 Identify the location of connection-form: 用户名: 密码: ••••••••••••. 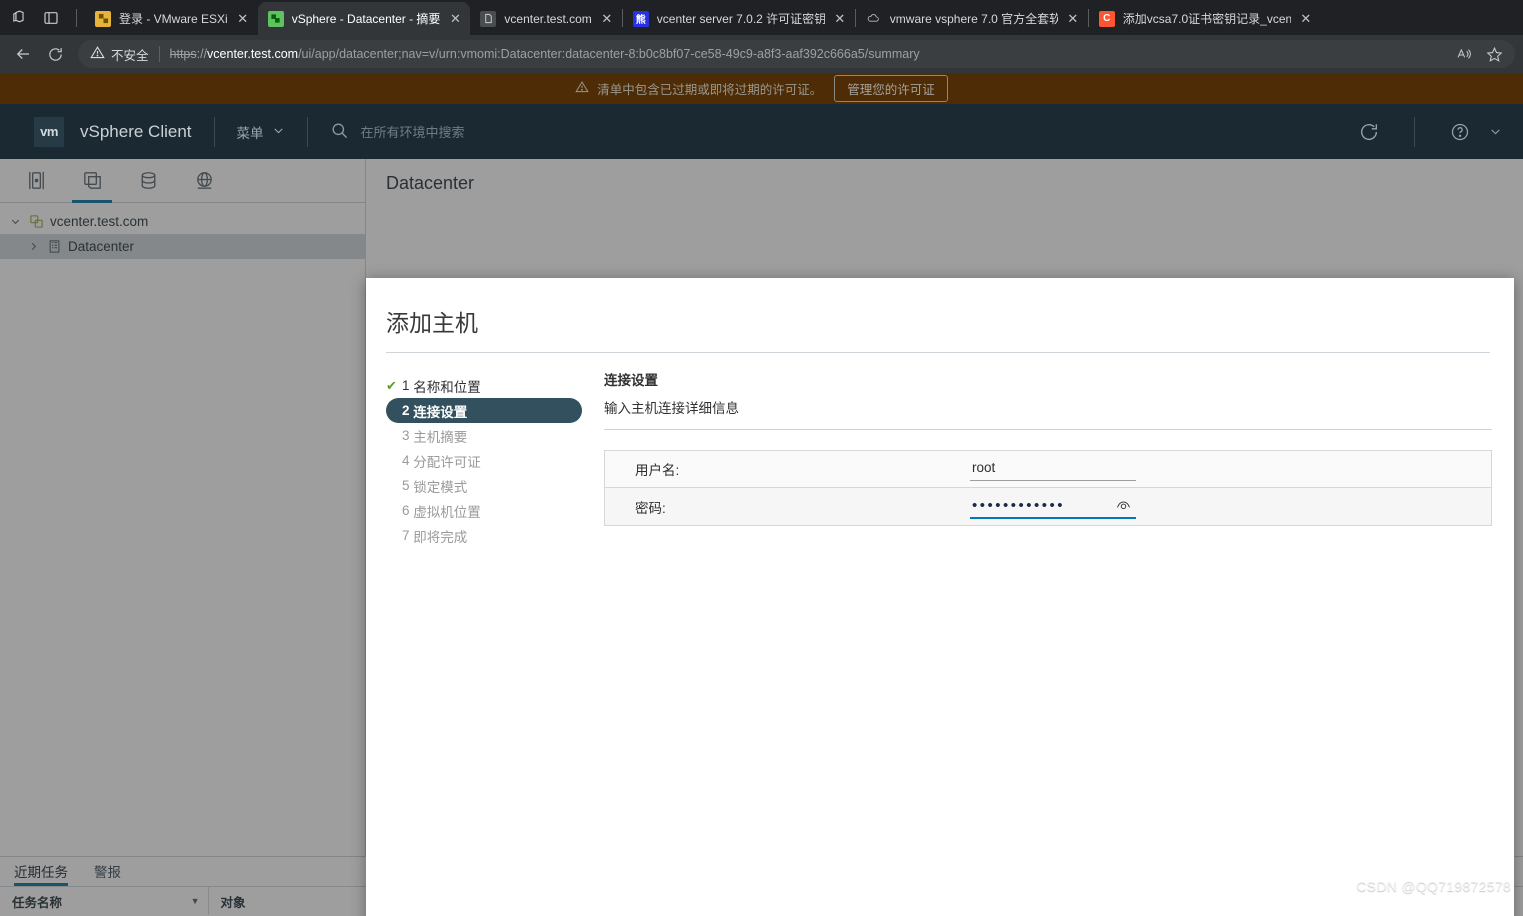
(1048, 488).